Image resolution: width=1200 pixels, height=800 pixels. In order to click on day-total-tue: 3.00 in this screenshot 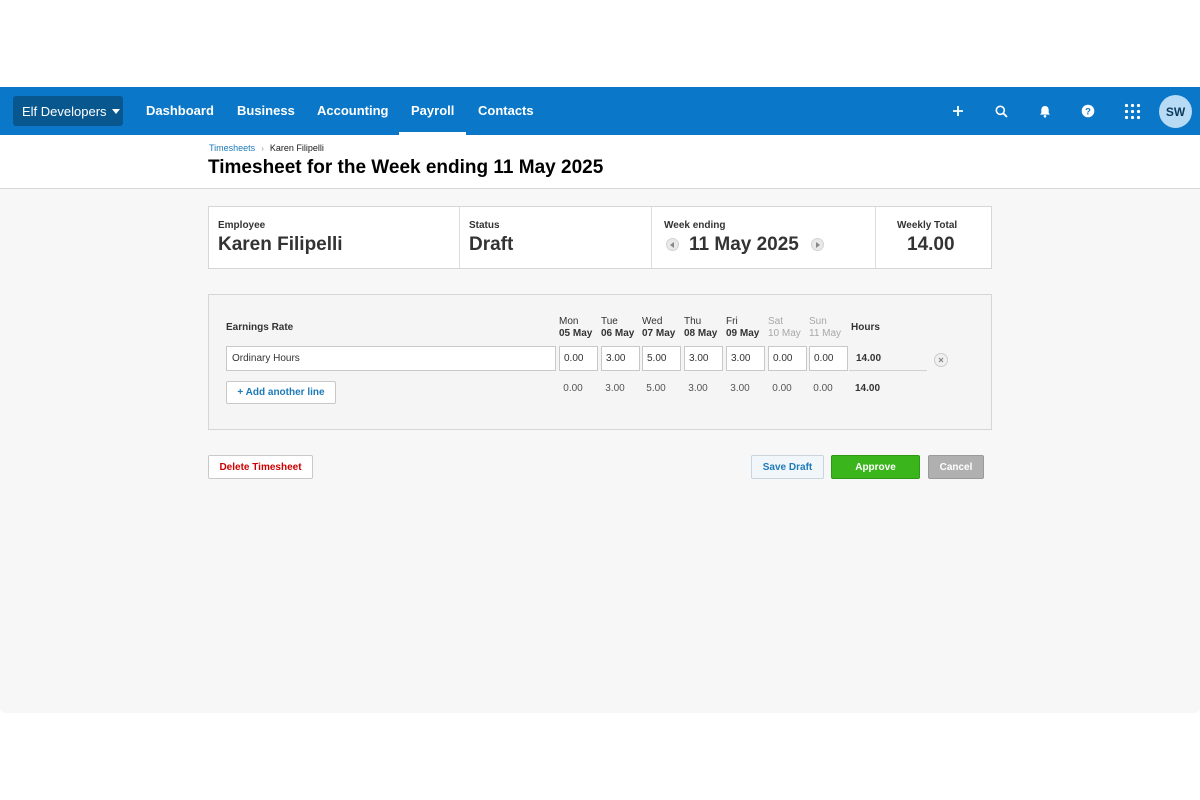, I will do `click(615, 388)`.